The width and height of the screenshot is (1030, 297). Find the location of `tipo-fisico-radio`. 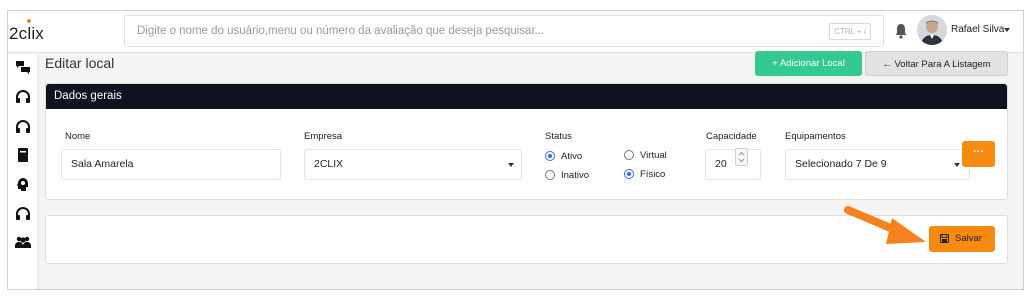

tipo-fisico-radio is located at coordinates (629, 174).